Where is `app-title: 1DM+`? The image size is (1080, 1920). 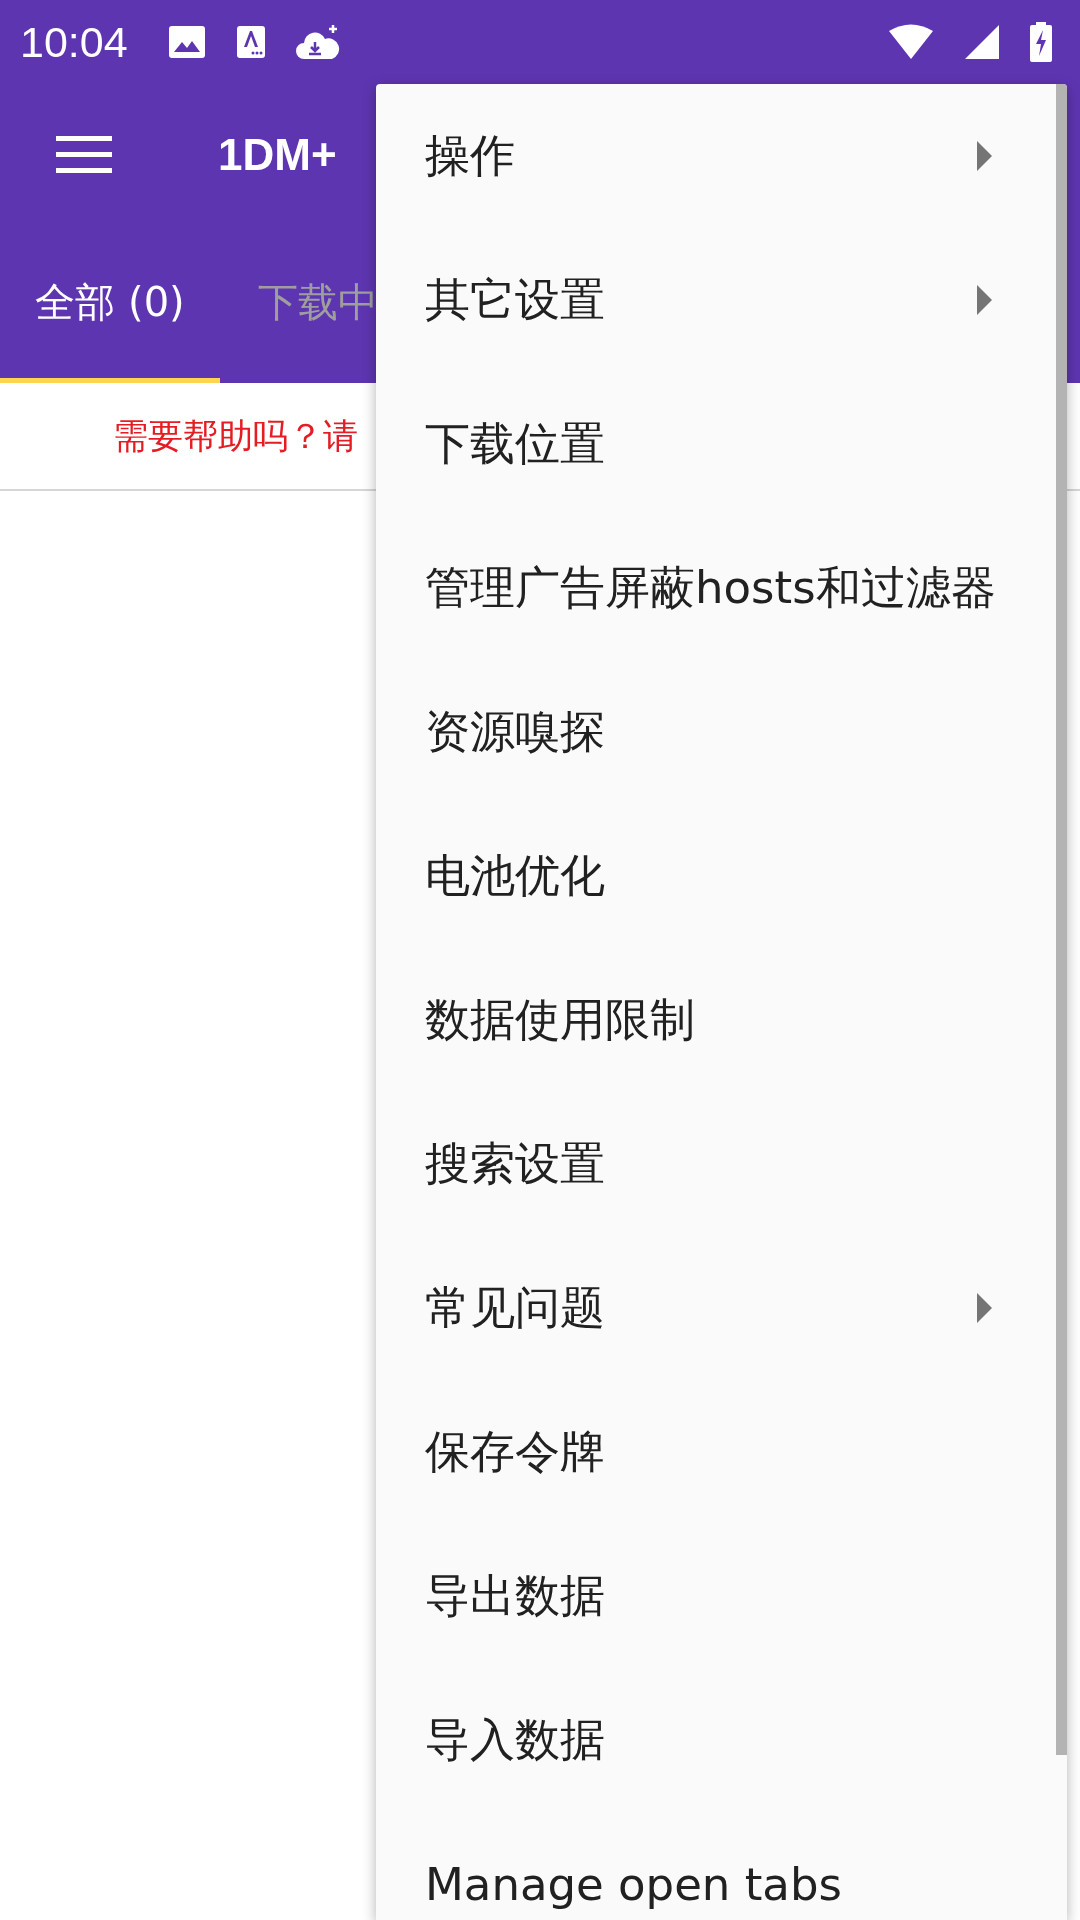
app-title: 1DM+ is located at coordinates (277, 155).